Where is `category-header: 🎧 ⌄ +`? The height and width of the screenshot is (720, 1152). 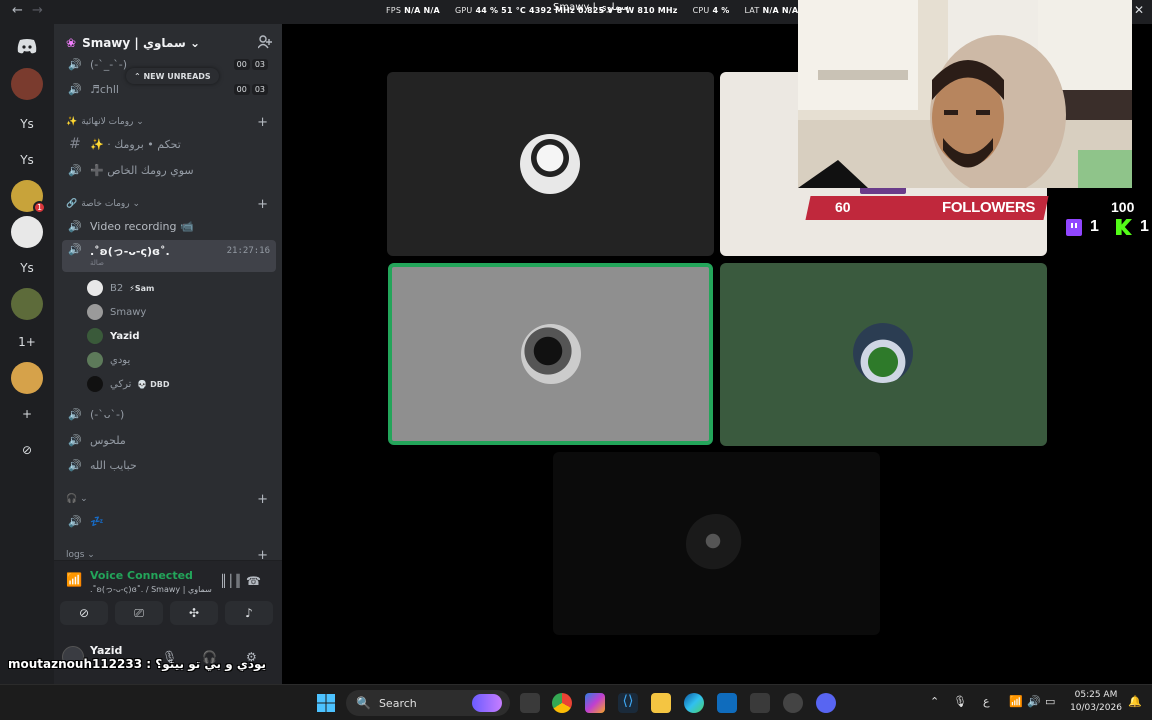 category-header: 🎧 ⌄ + is located at coordinates (171, 499).